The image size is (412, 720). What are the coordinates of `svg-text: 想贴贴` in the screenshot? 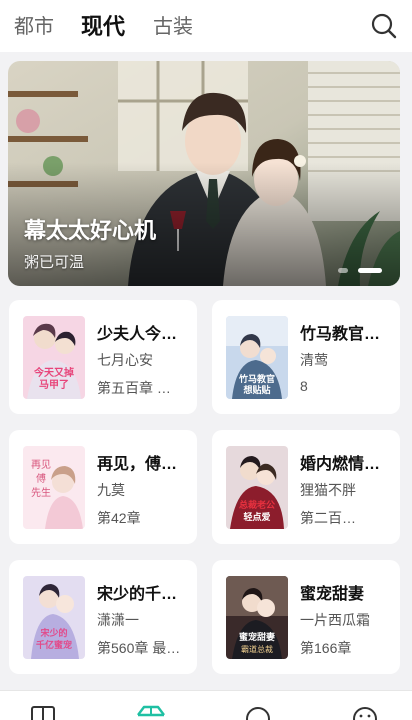 It's located at (256, 390).